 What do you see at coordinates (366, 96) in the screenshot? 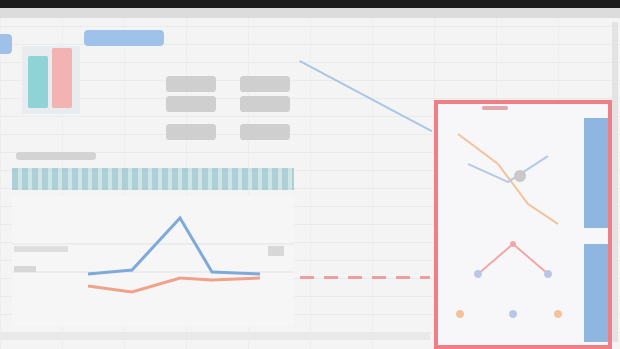
I see `connector-line` at bounding box center [366, 96].